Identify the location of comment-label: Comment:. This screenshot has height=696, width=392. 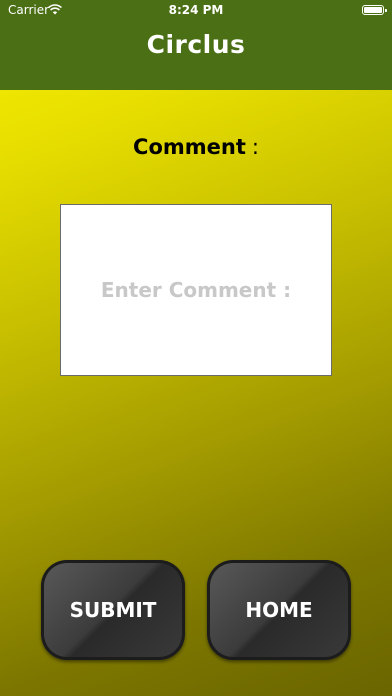
(196, 147).